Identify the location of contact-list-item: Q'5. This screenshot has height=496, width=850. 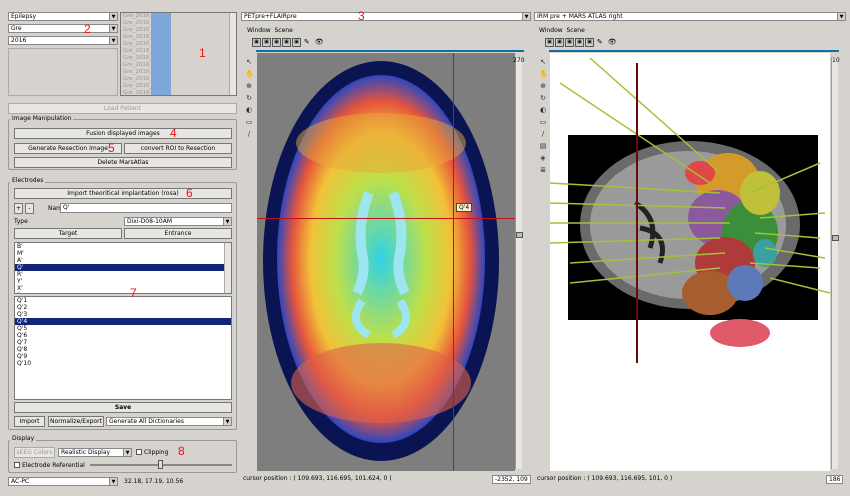
(123, 328).